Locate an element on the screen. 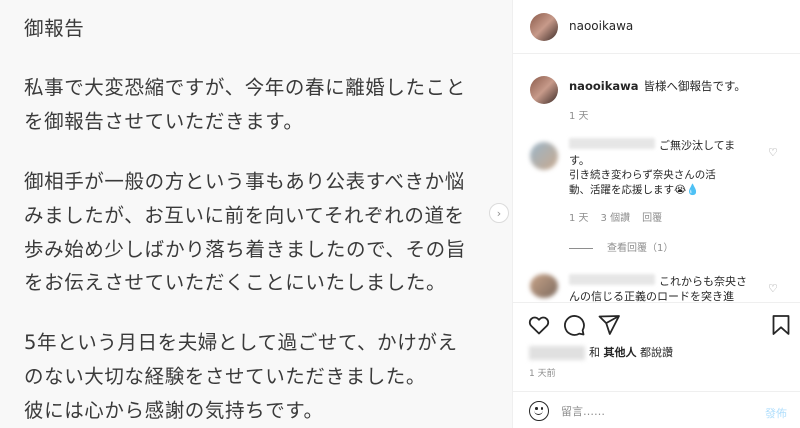 The height and width of the screenshot is (428, 800). comment-meta: 1 天 3 個讚 回覆 is located at coordinates (621, 218).